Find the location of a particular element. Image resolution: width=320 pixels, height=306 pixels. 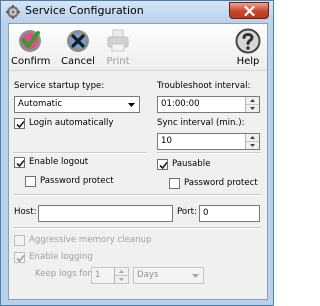

help-button: Help is located at coordinates (248, 47).